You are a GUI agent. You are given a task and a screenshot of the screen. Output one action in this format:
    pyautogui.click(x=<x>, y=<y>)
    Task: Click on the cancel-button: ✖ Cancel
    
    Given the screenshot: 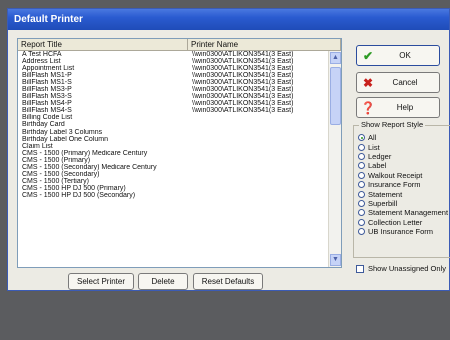 What is the action you would take?
    pyautogui.click(x=398, y=82)
    